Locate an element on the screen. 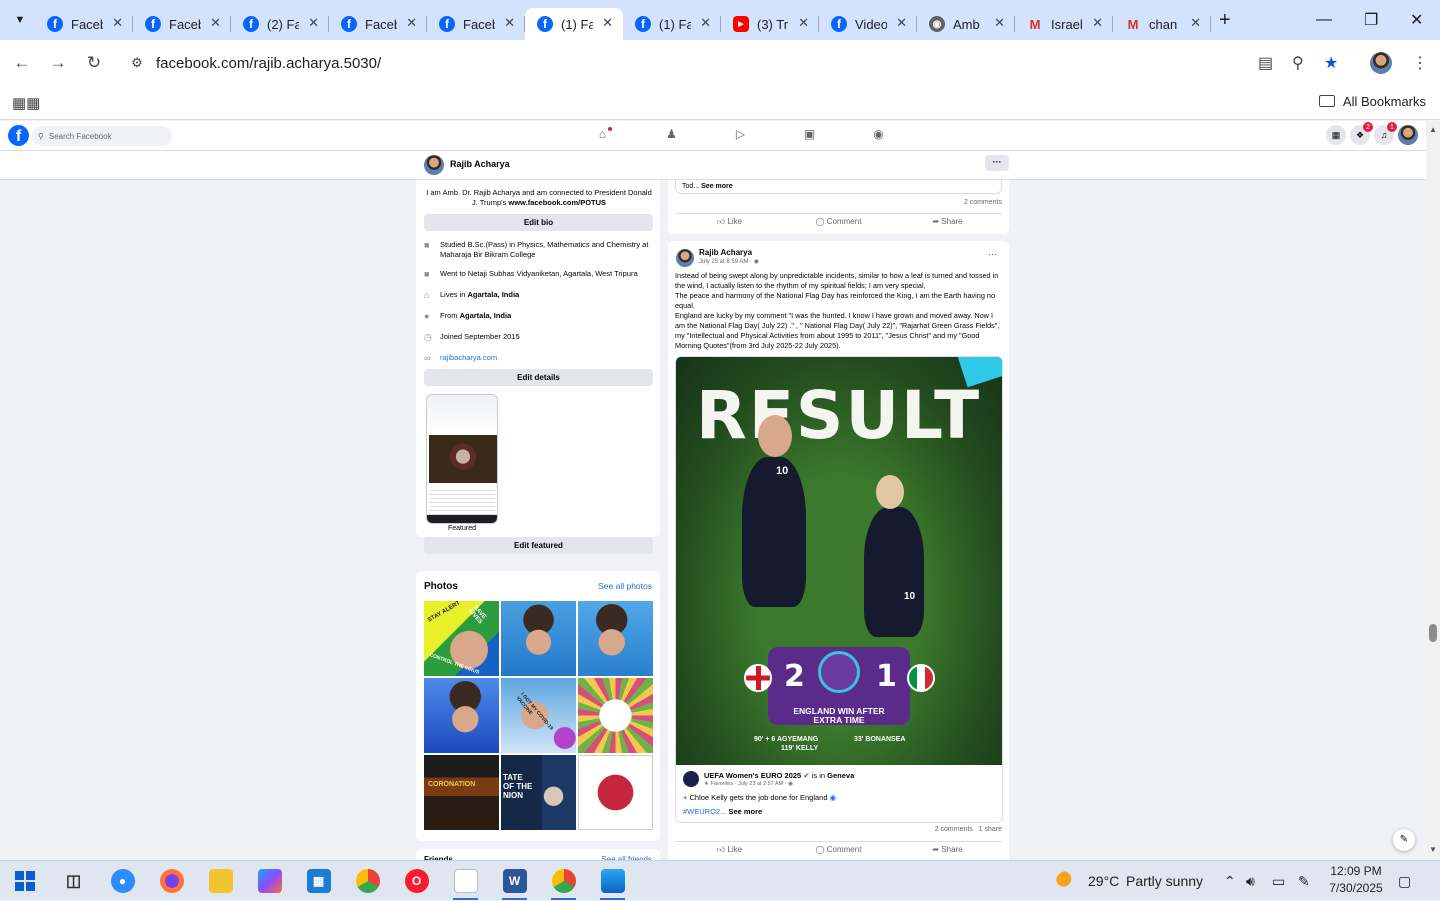 The image size is (1440, 901). post-author-avatar is located at coordinates (685, 258).